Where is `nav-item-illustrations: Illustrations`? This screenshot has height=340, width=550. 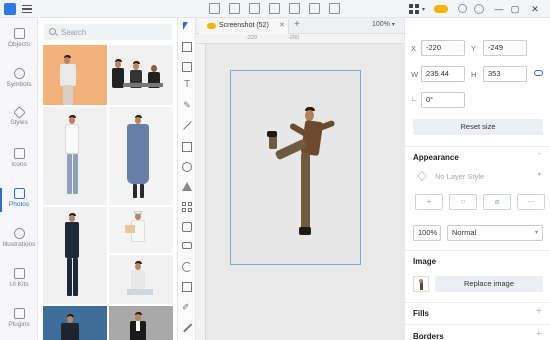 nav-item-illustrations: Illustrations is located at coordinates (19, 242).